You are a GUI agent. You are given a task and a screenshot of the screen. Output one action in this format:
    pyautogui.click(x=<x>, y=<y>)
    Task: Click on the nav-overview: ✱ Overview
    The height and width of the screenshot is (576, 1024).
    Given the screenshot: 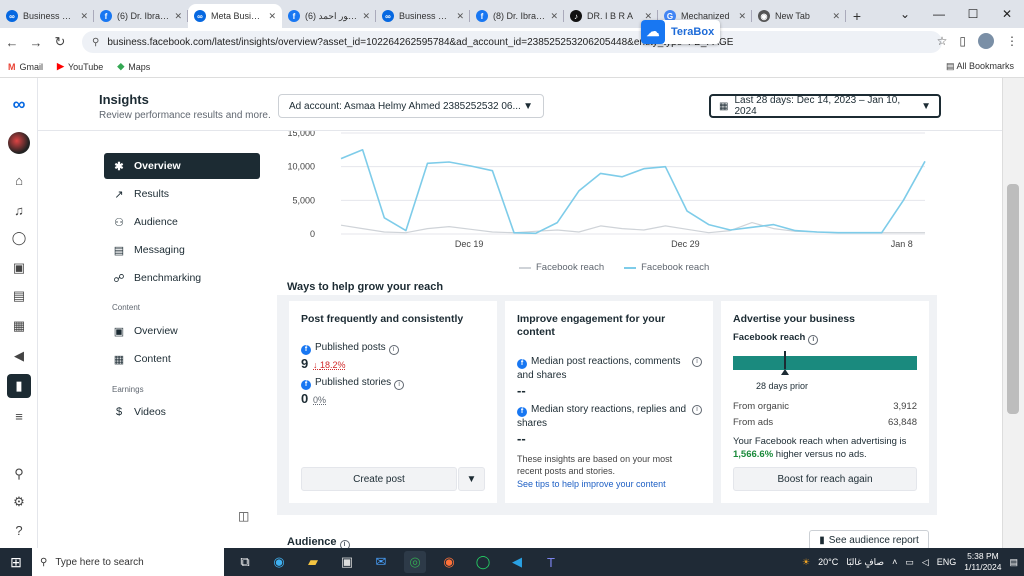 What is the action you would take?
    pyautogui.click(x=182, y=166)
    